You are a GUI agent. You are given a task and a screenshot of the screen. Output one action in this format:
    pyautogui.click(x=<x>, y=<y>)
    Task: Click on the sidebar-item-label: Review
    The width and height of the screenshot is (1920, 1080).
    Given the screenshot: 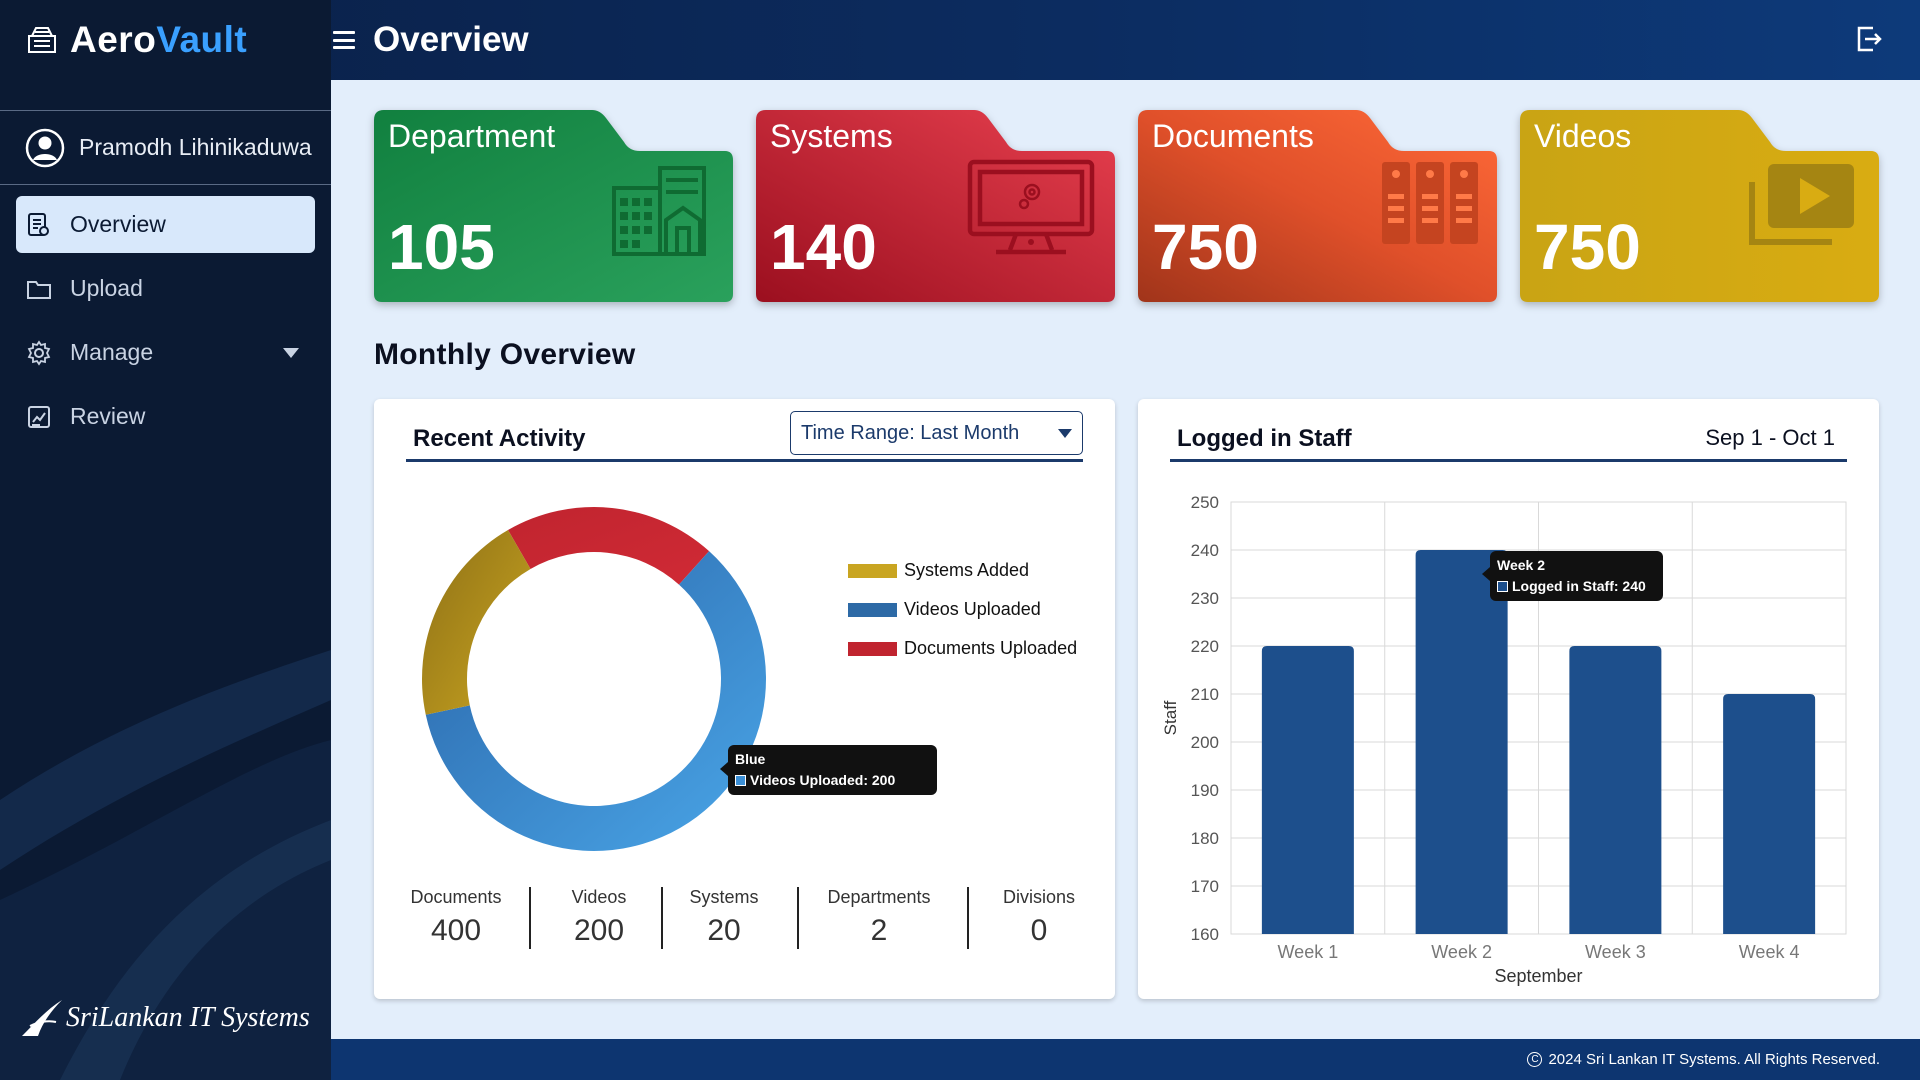 What is the action you would take?
    pyautogui.click(x=108, y=416)
    